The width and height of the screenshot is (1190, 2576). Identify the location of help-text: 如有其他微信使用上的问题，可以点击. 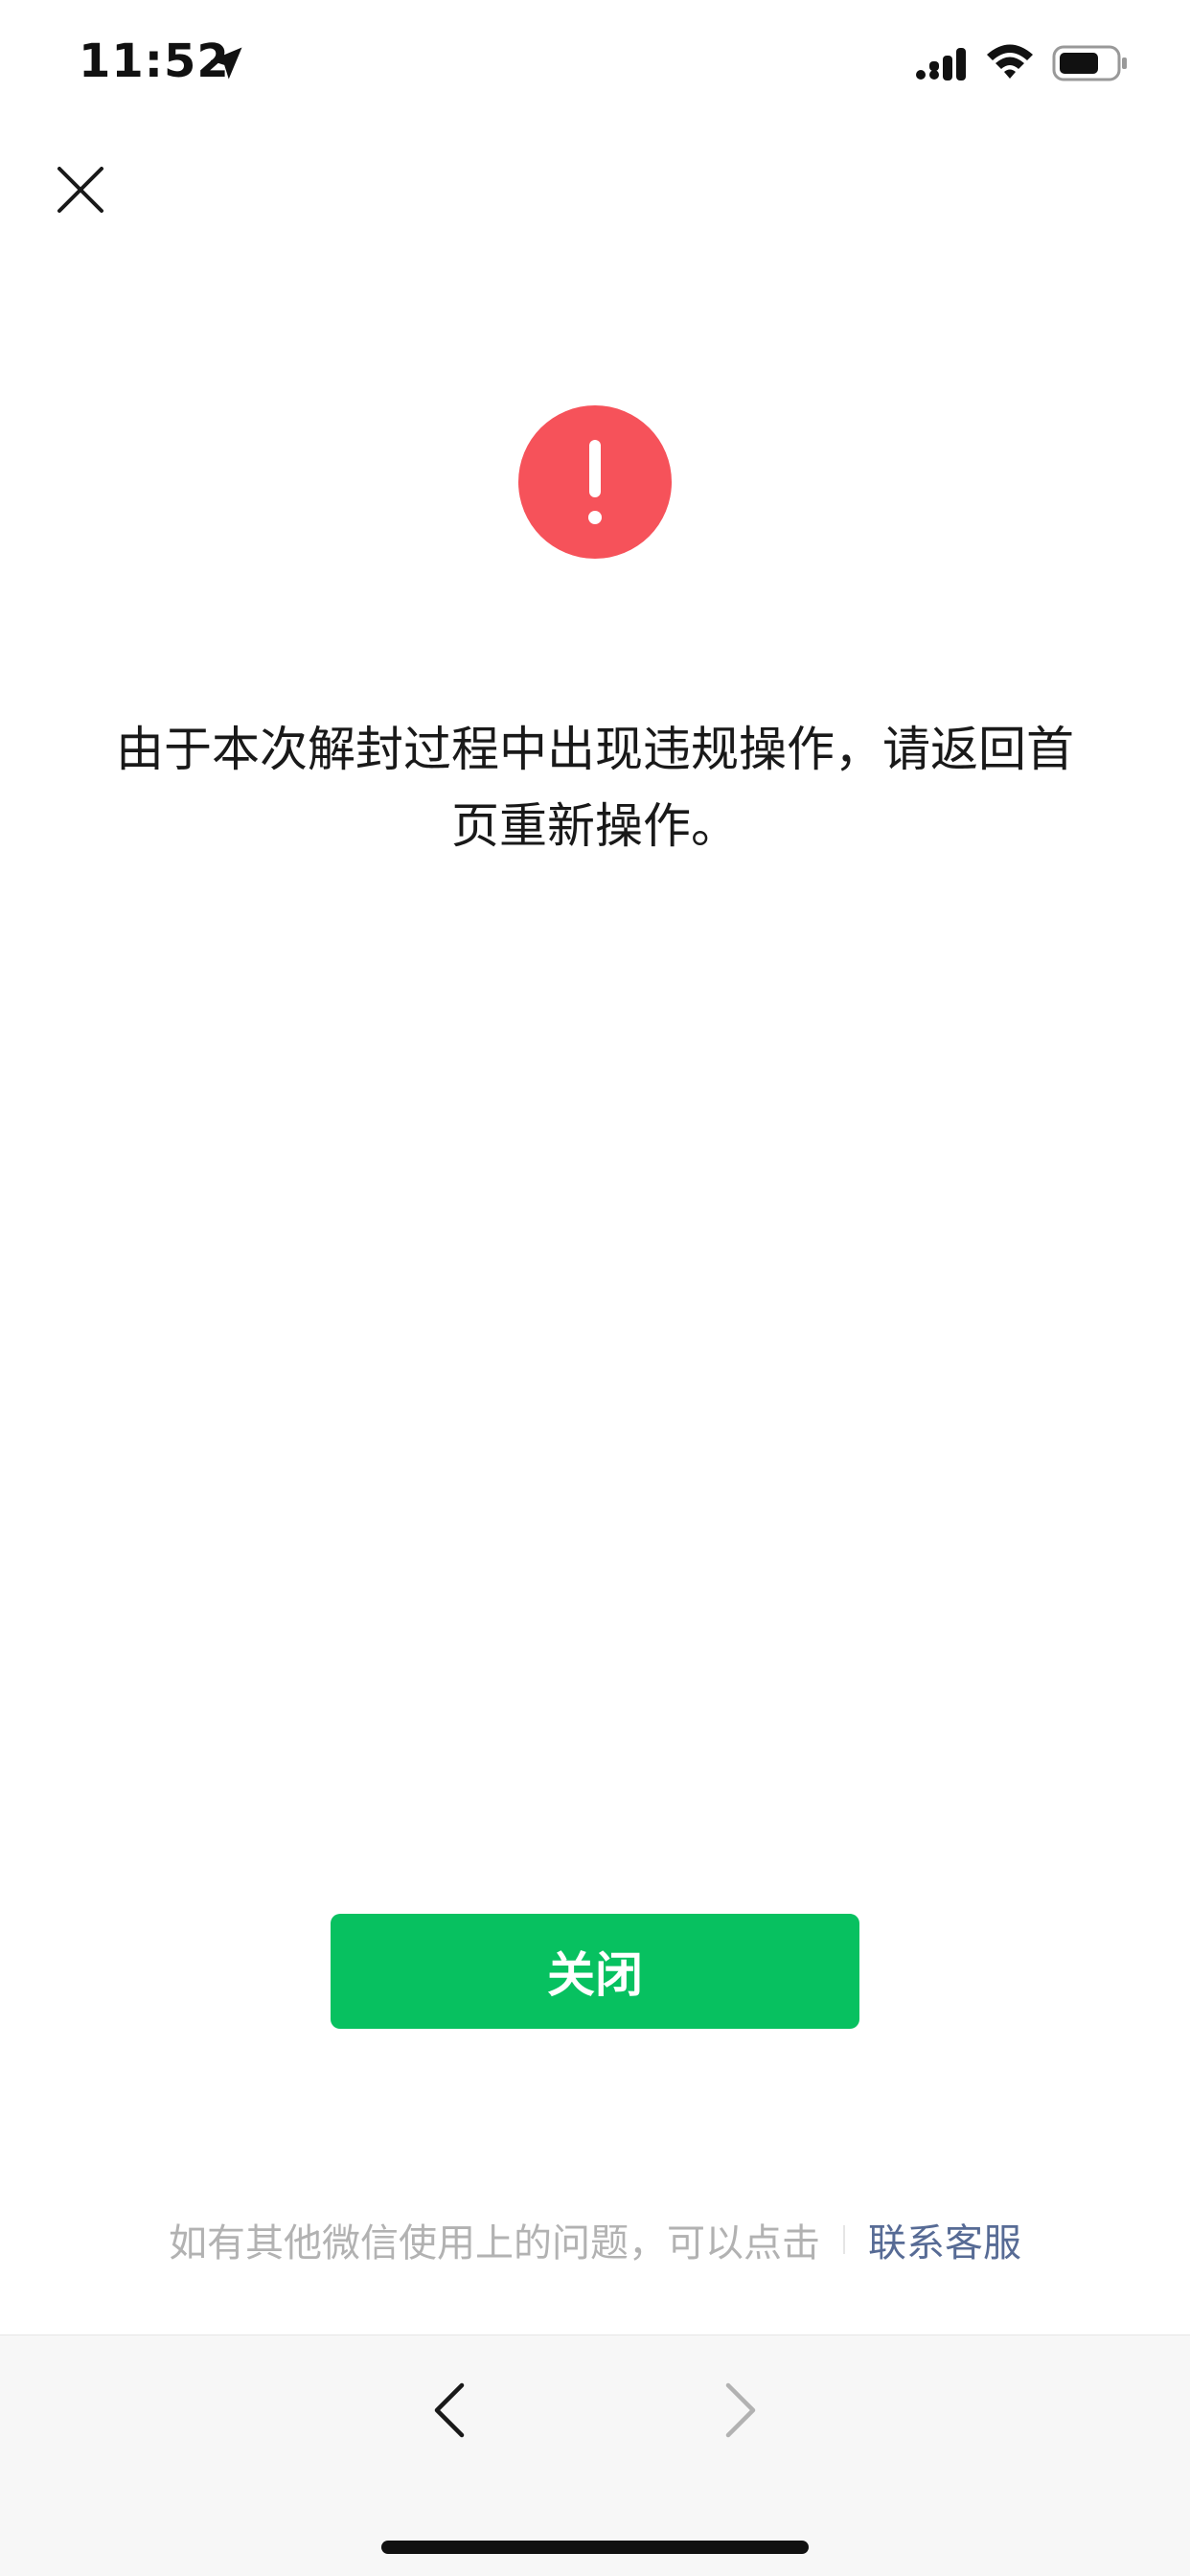
(495, 2243).